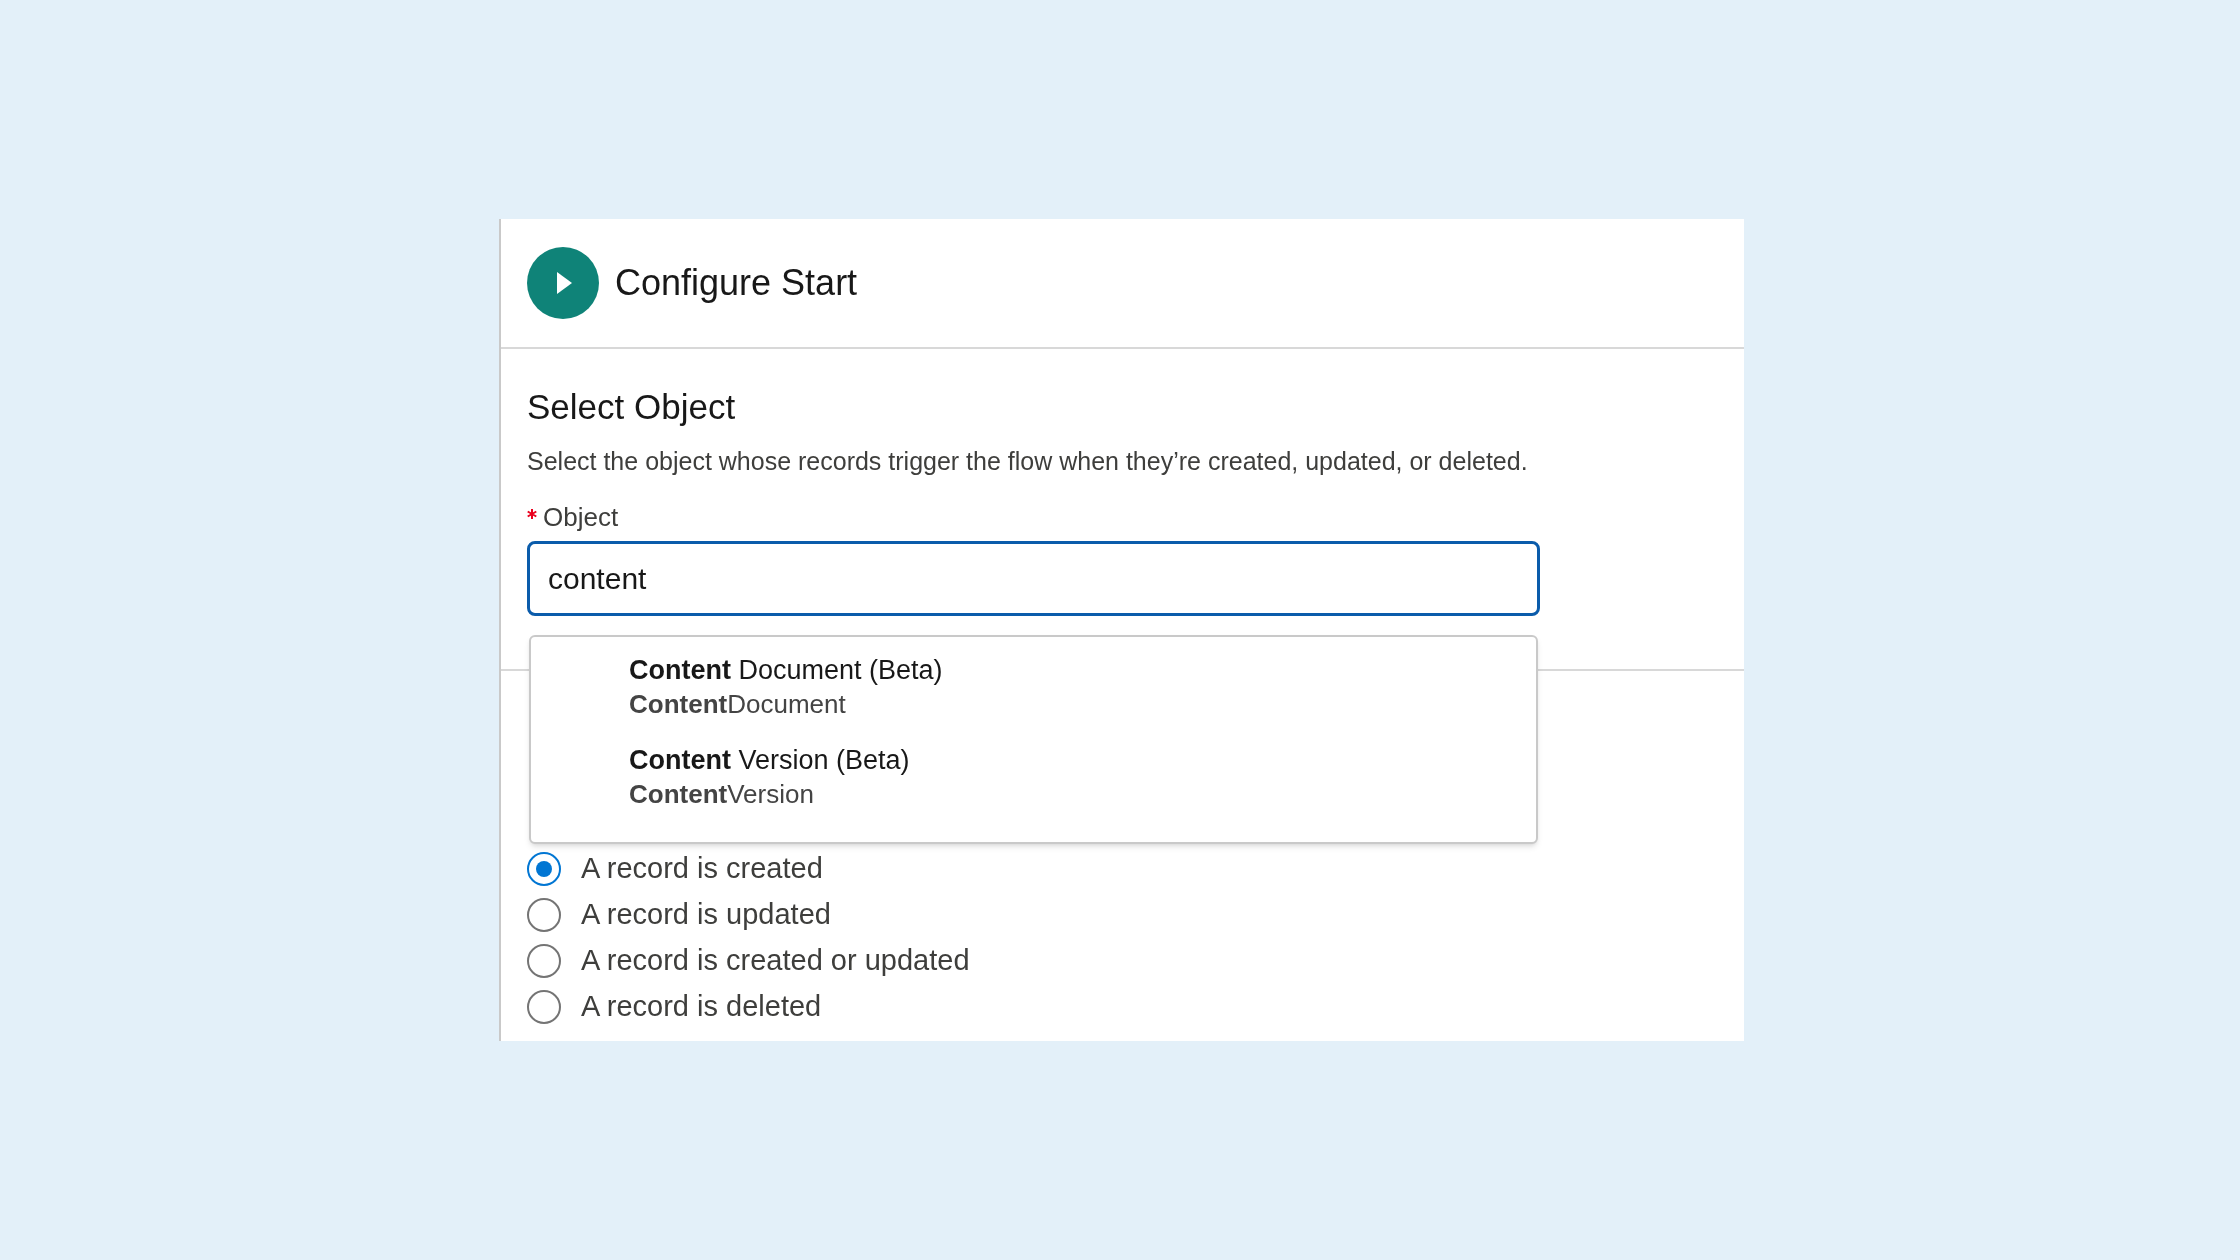 The height and width of the screenshot is (1260, 2240). What do you see at coordinates (786, 670) in the screenshot?
I see `suggestion-label: Content Document (Beta)` at bounding box center [786, 670].